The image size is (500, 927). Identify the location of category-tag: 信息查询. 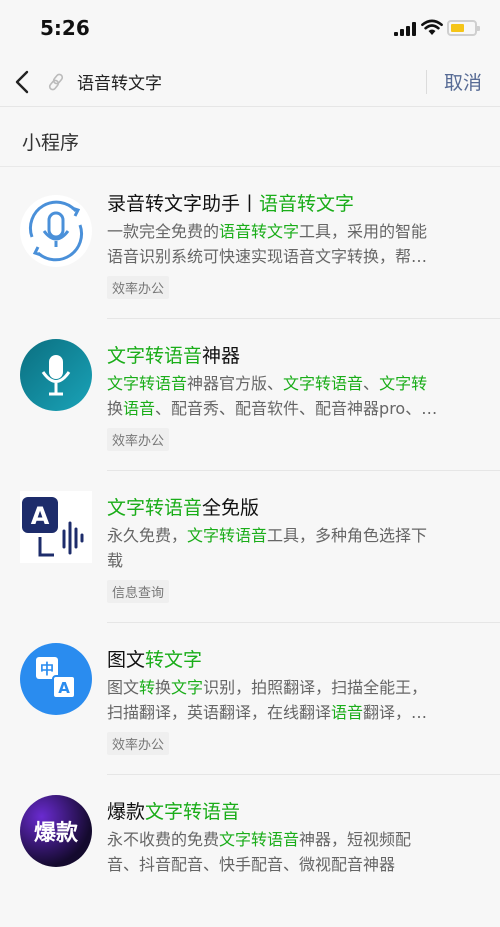
(138, 591).